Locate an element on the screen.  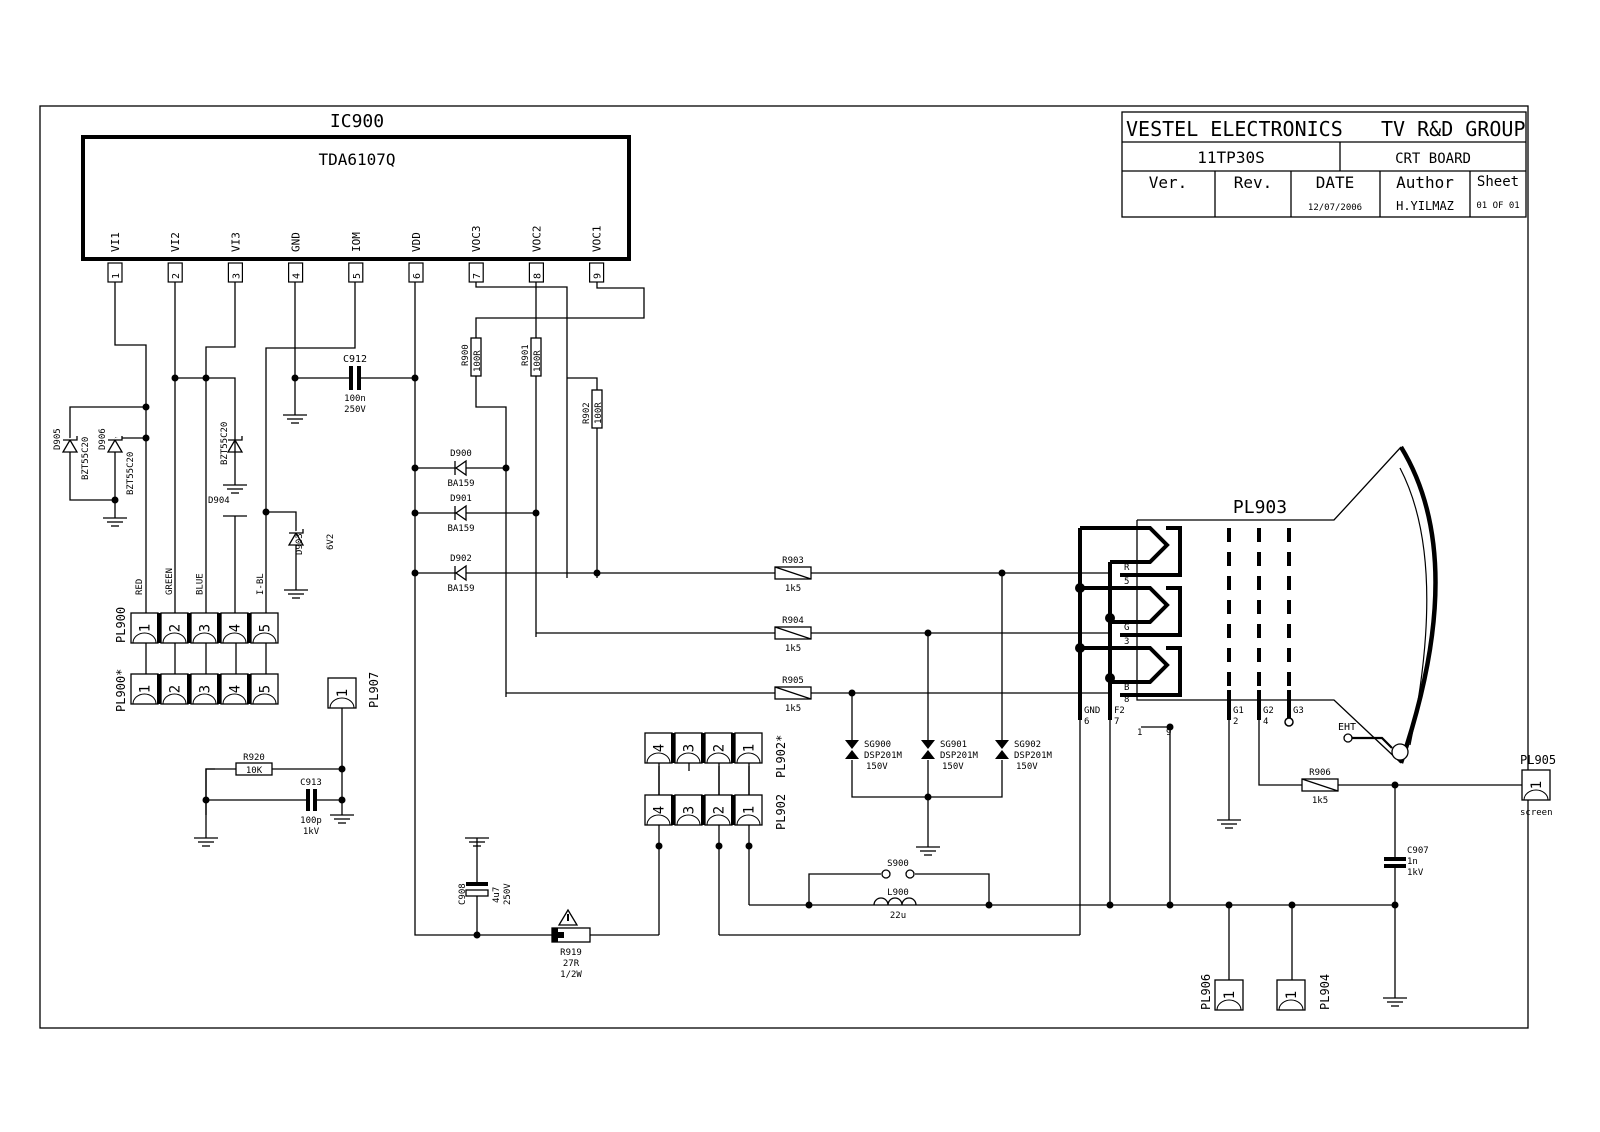
ic-pin-name: VOC3 is located at coordinates (476, 239).